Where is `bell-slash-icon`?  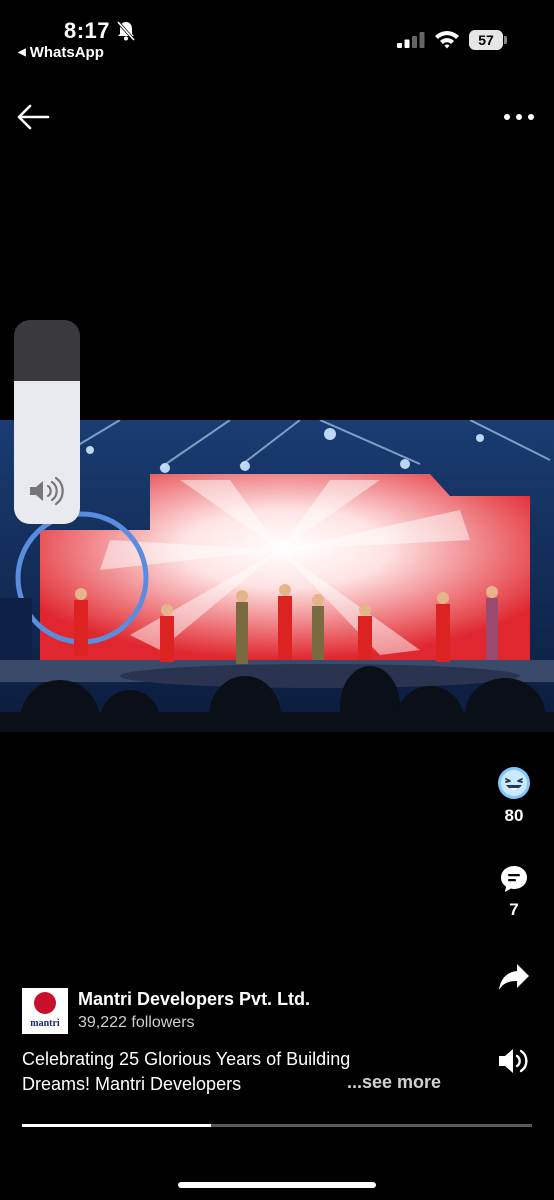 bell-slash-icon is located at coordinates (126, 31).